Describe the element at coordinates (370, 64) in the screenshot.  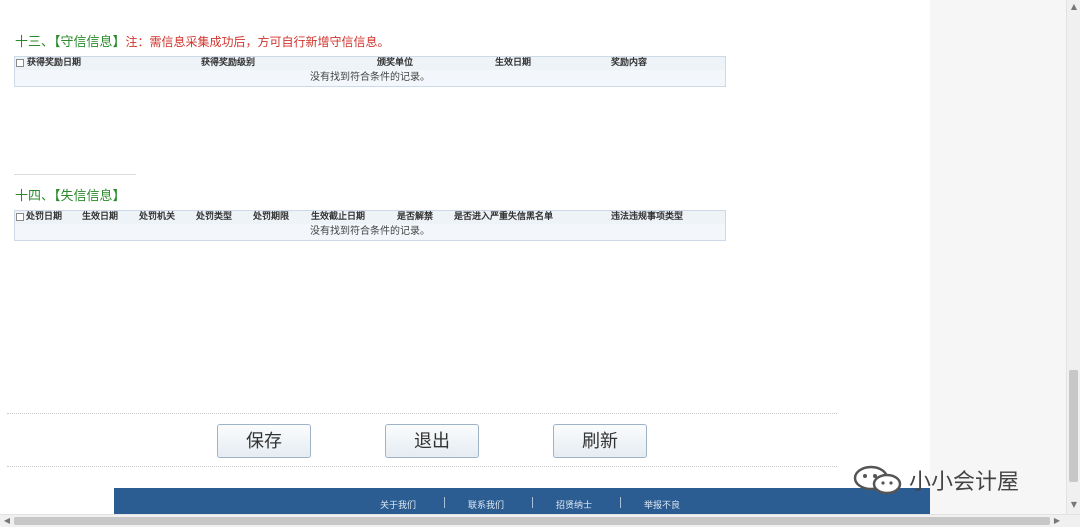
I see `table-header: 获得奖励日期 获得奖励级别 颁奖单位 生效日期 奖励内容` at that location.